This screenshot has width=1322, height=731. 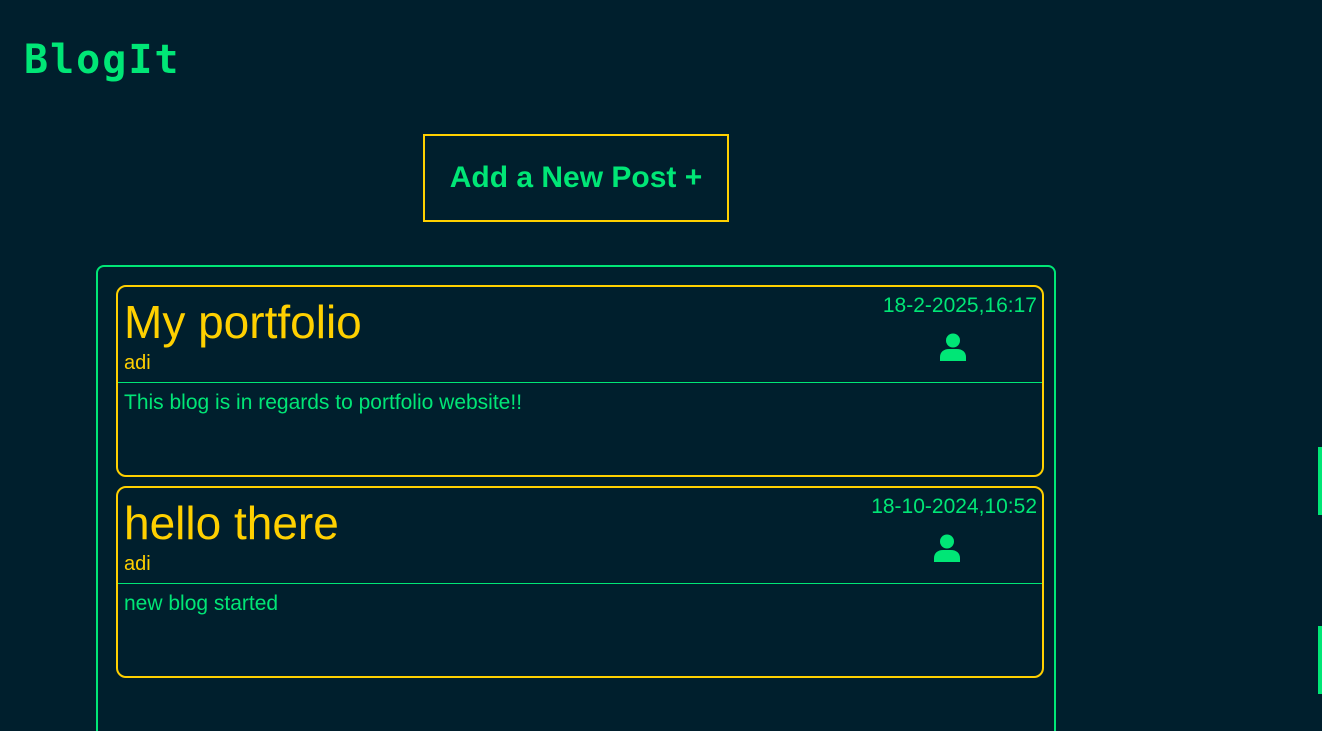 I want to click on post-header: hello there adi 18-10-2024,10:52, so click(x=580, y=536).